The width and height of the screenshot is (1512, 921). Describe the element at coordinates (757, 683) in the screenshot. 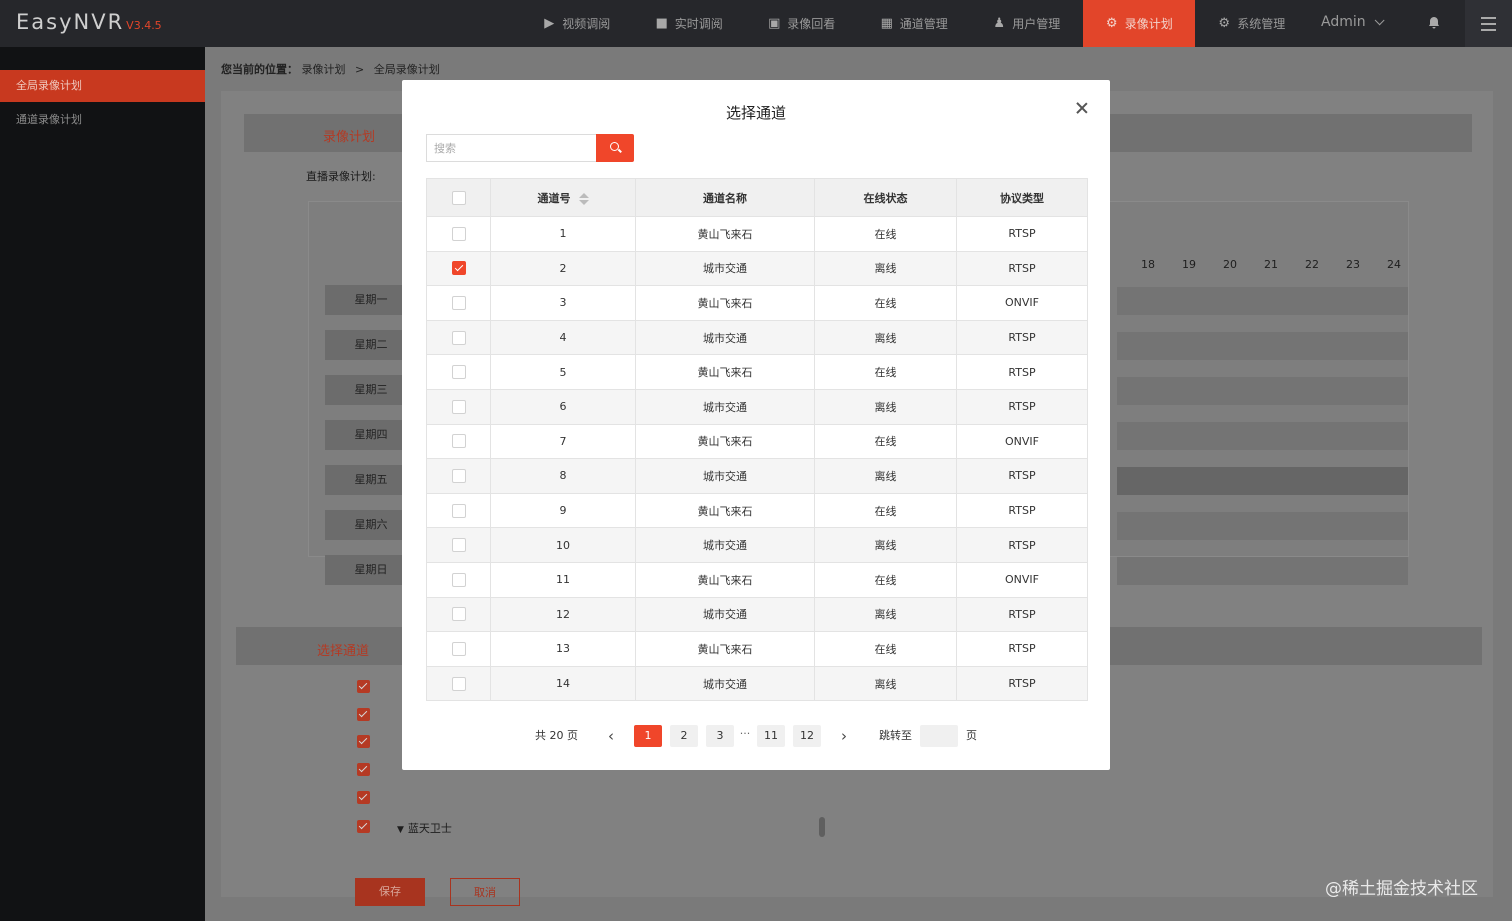

I see `table-row: 14 城市交通 离线 RTSP` at that location.